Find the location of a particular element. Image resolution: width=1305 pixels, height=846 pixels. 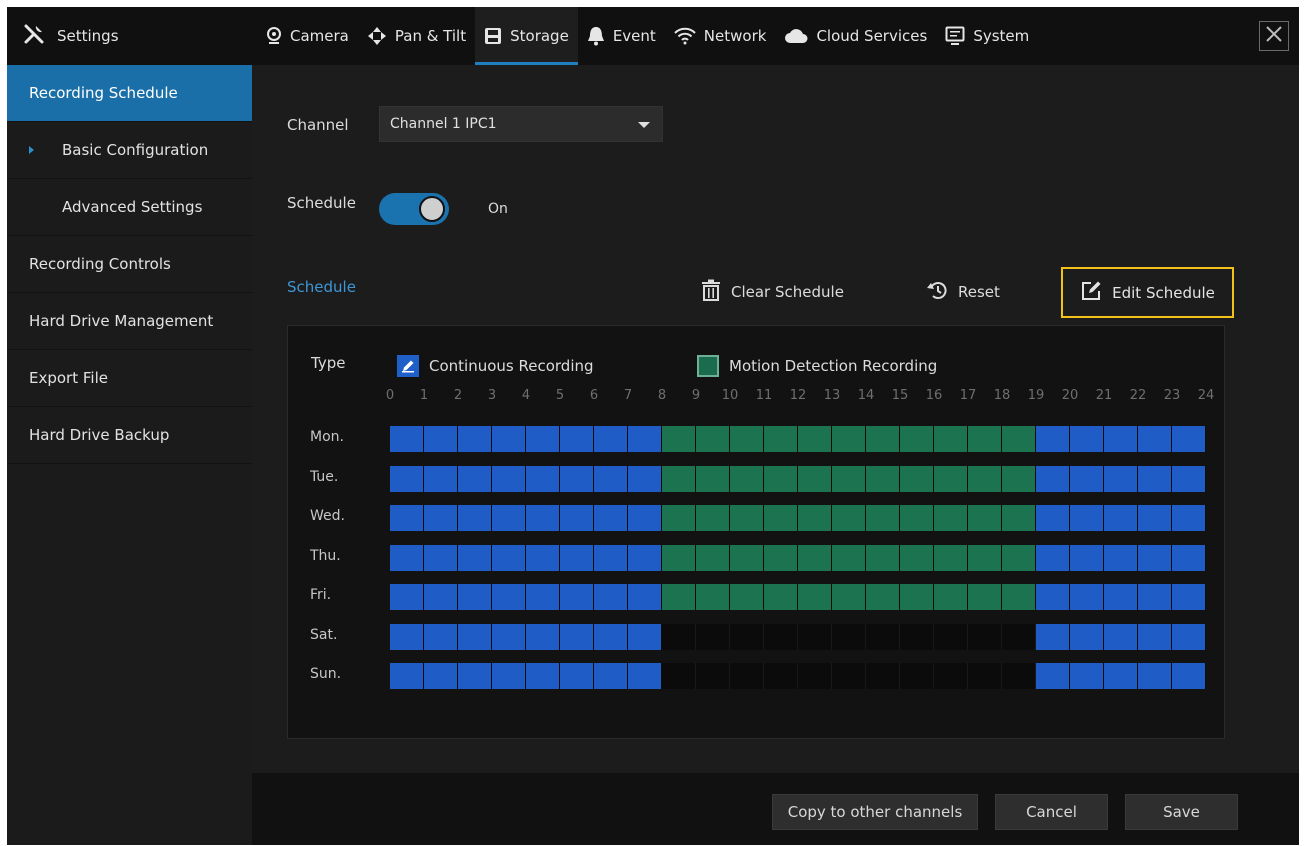

sidebar-item-export-file: Export File is located at coordinates (129, 378).